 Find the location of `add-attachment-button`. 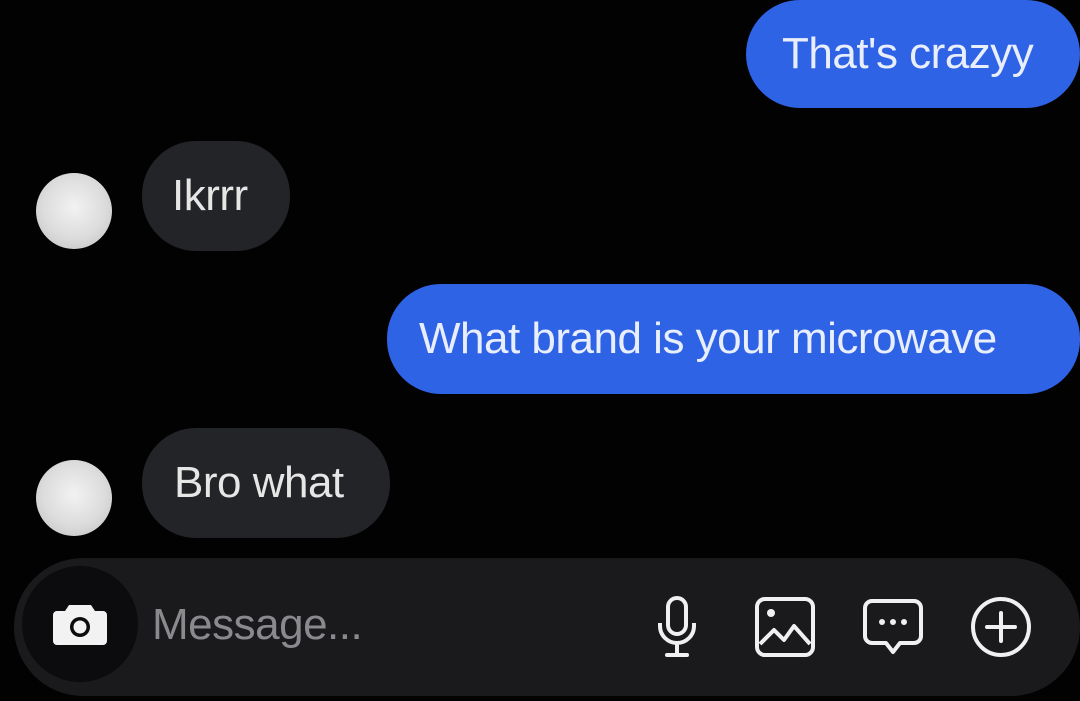

add-attachment-button is located at coordinates (1001, 627).